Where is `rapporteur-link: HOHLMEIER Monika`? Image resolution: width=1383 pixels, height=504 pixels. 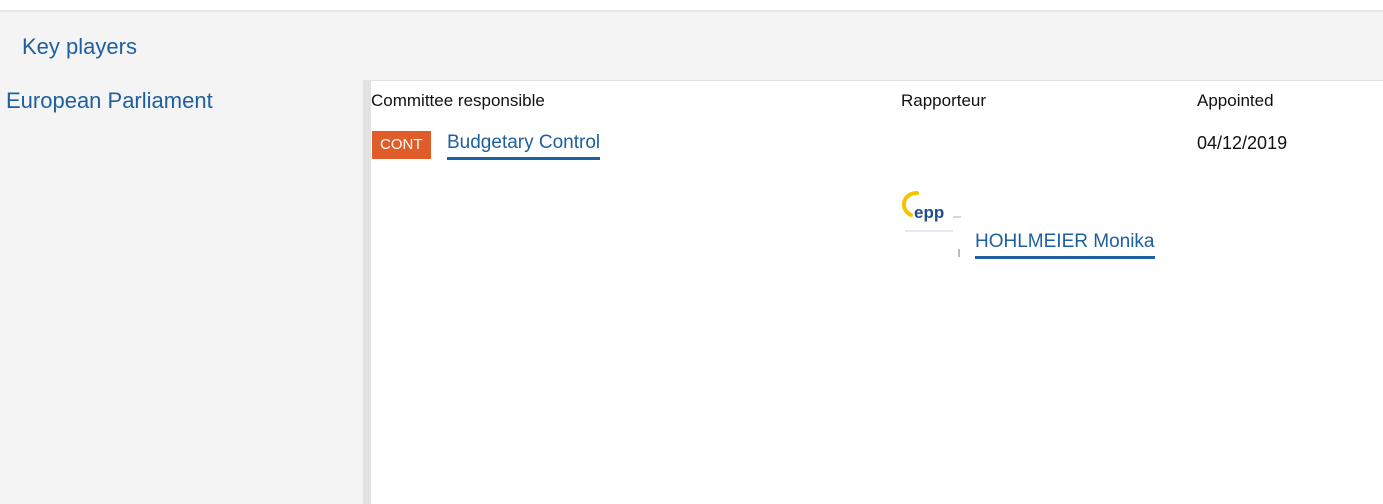 rapporteur-link: HOHLMEIER Monika is located at coordinates (1065, 245).